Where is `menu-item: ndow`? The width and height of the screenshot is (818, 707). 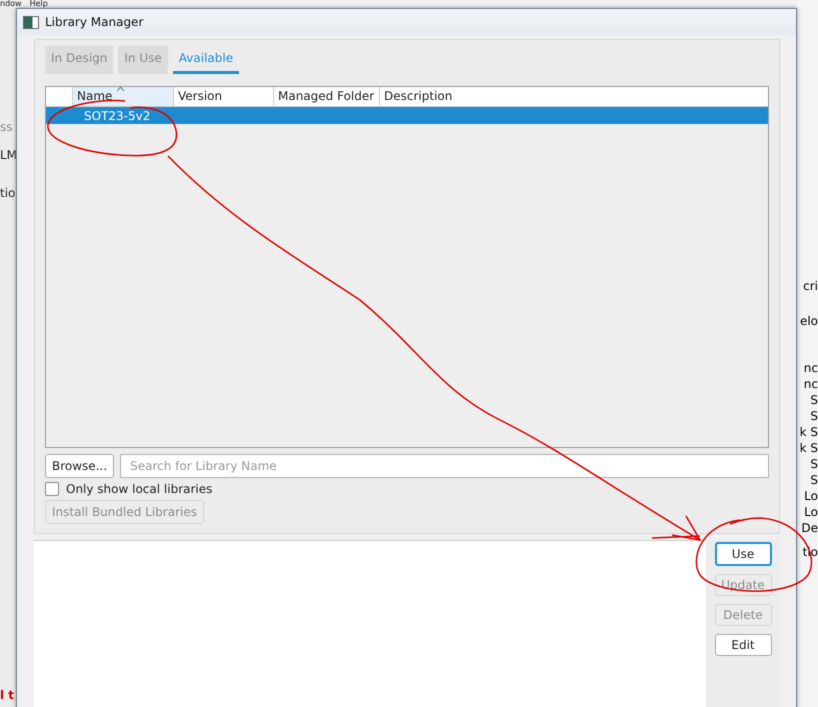 menu-item: ndow is located at coordinates (11, 4).